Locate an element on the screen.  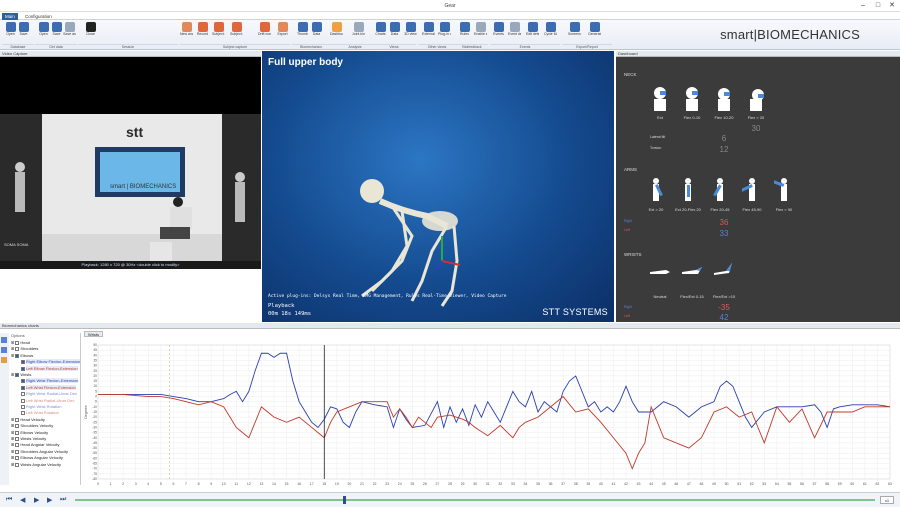
step-back-icon: ◀ is located at coordinates (22, 500).